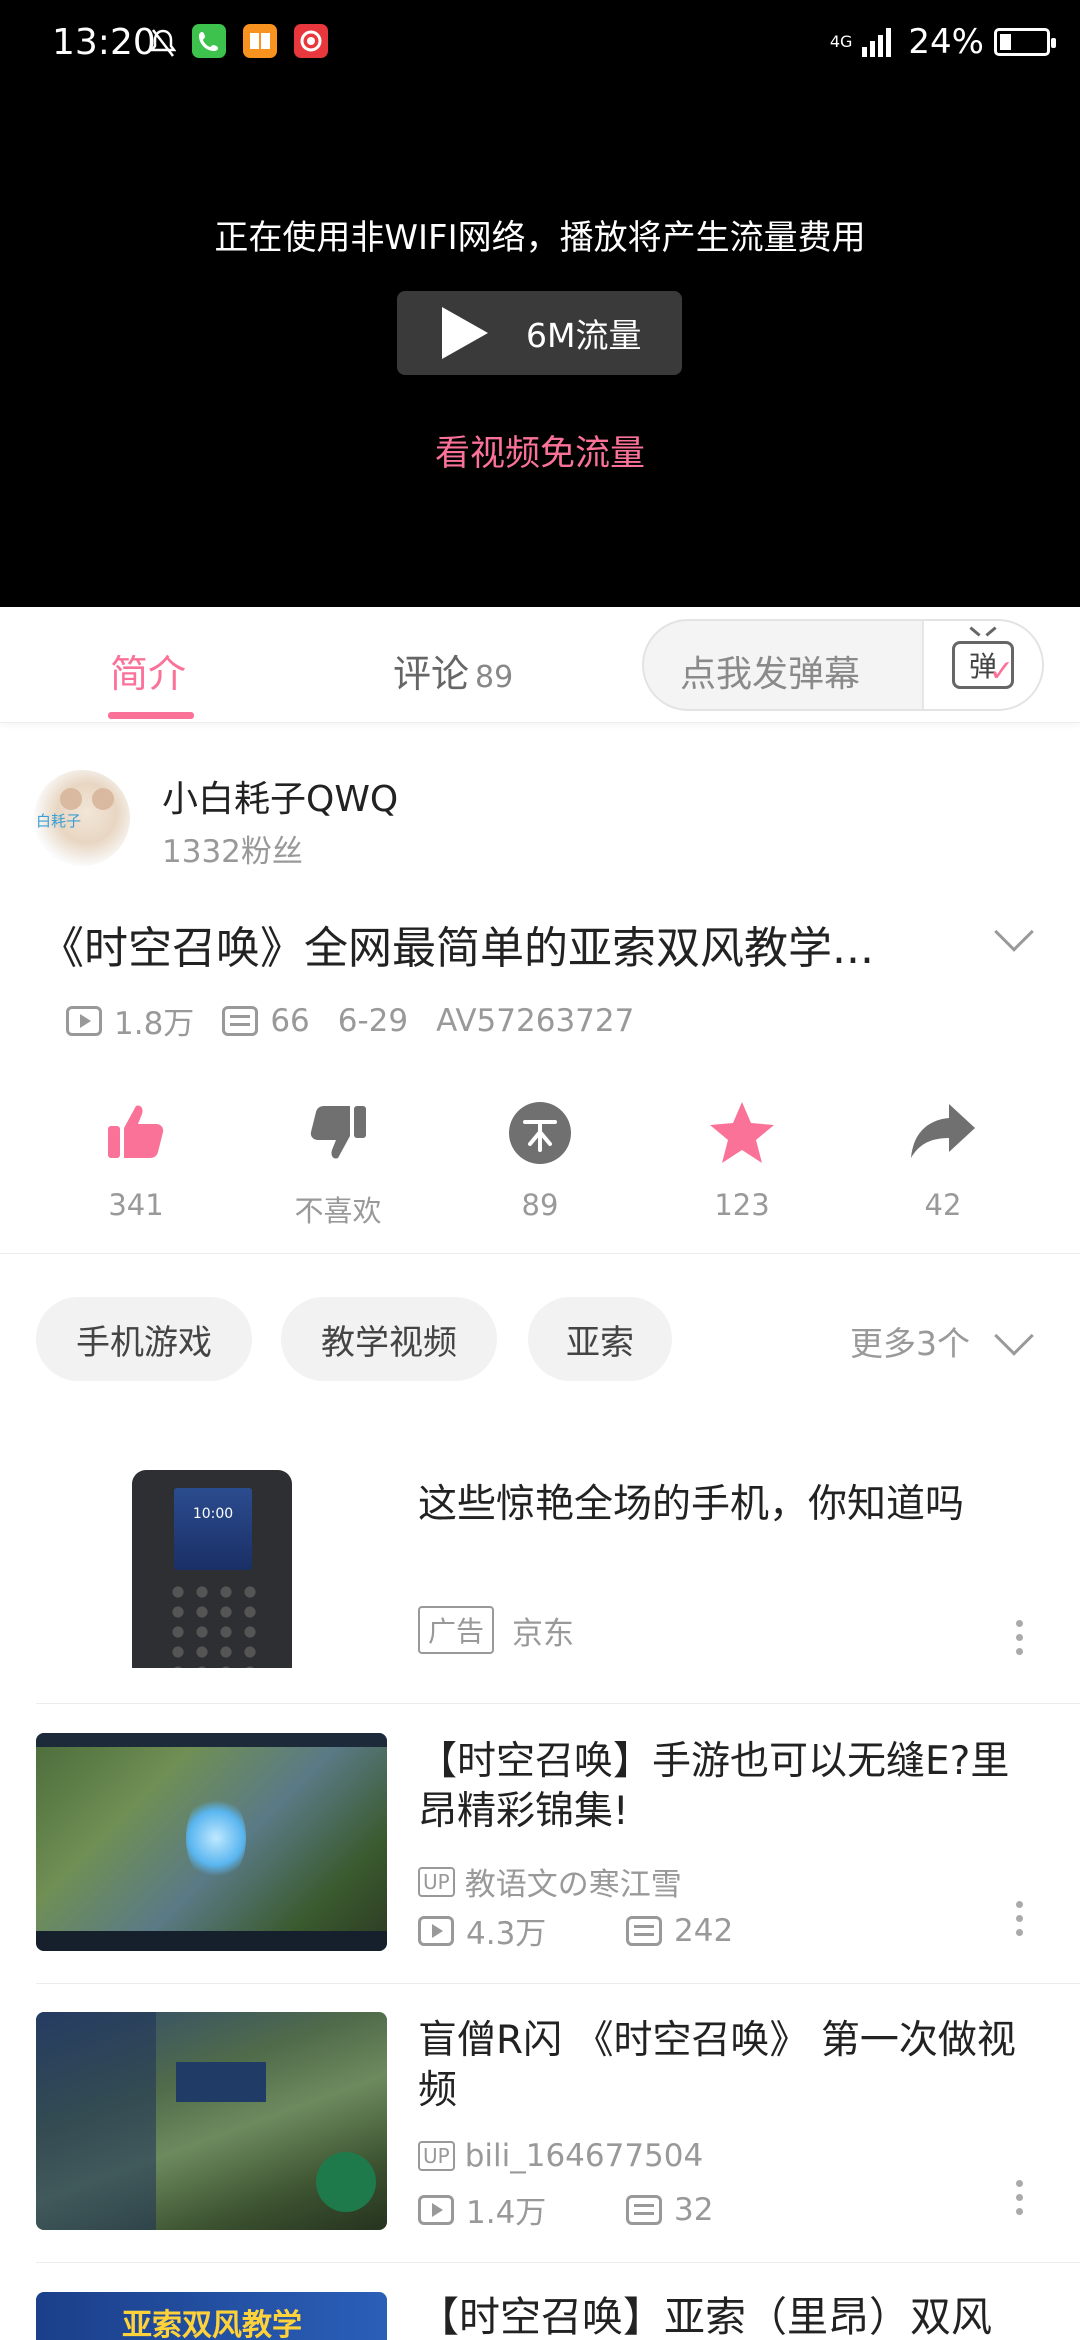  I want to click on coin-count: 89, so click(540, 1205).